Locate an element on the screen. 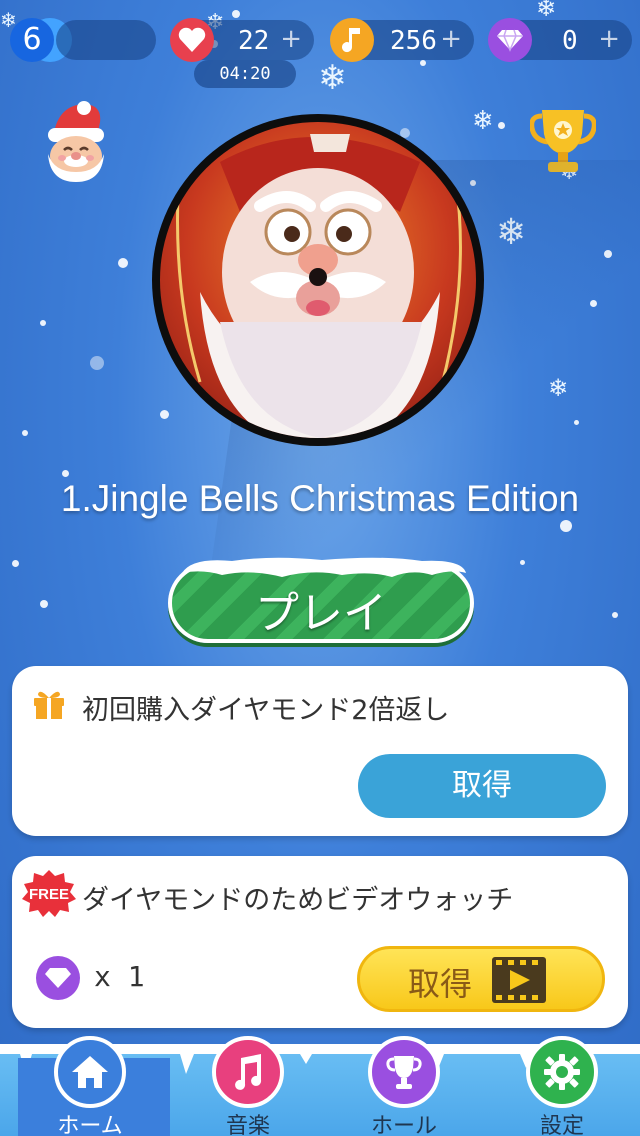 This screenshot has height=1136, width=640. first-purchase-offer-card: 初回購入ダイヤモンド2倍返し 取得 is located at coordinates (320, 751).